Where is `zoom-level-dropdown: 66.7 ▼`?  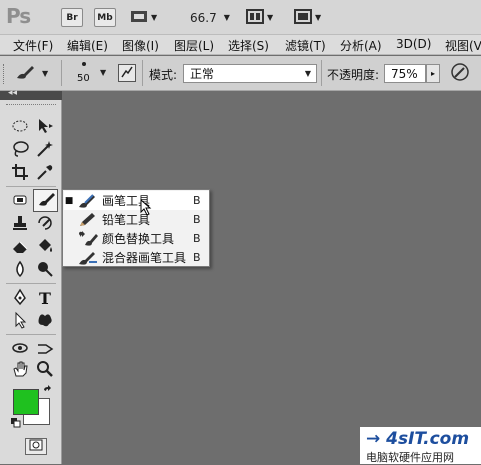 zoom-level-dropdown: 66.7 ▼ is located at coordinates (210, 17).